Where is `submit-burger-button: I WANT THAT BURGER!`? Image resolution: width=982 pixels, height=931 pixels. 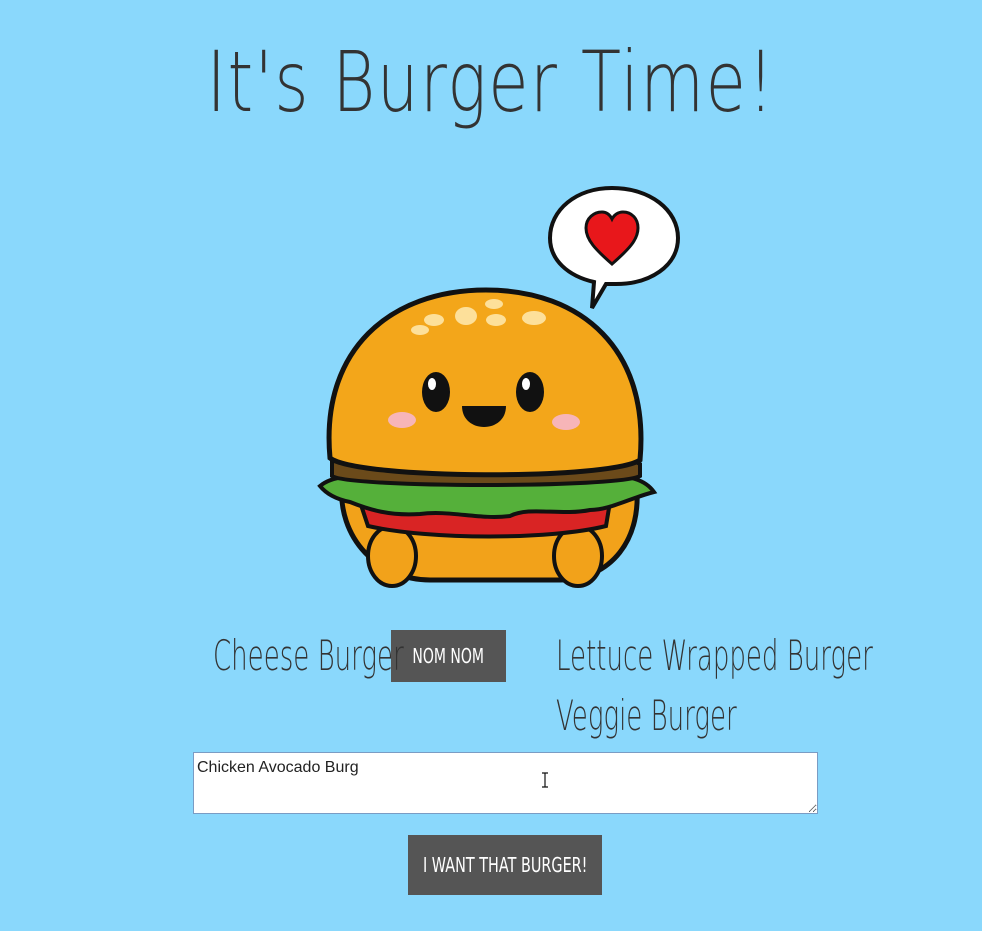
submit-burger-button: I WANT THAT BURGER! is located at coordinates (505, 865).